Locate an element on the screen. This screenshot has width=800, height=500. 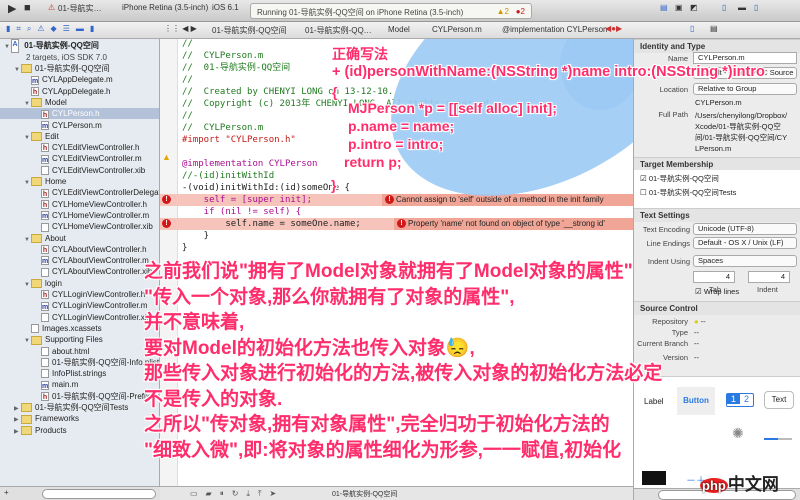
library-button-item: Button is located at coordinates (696, 401).